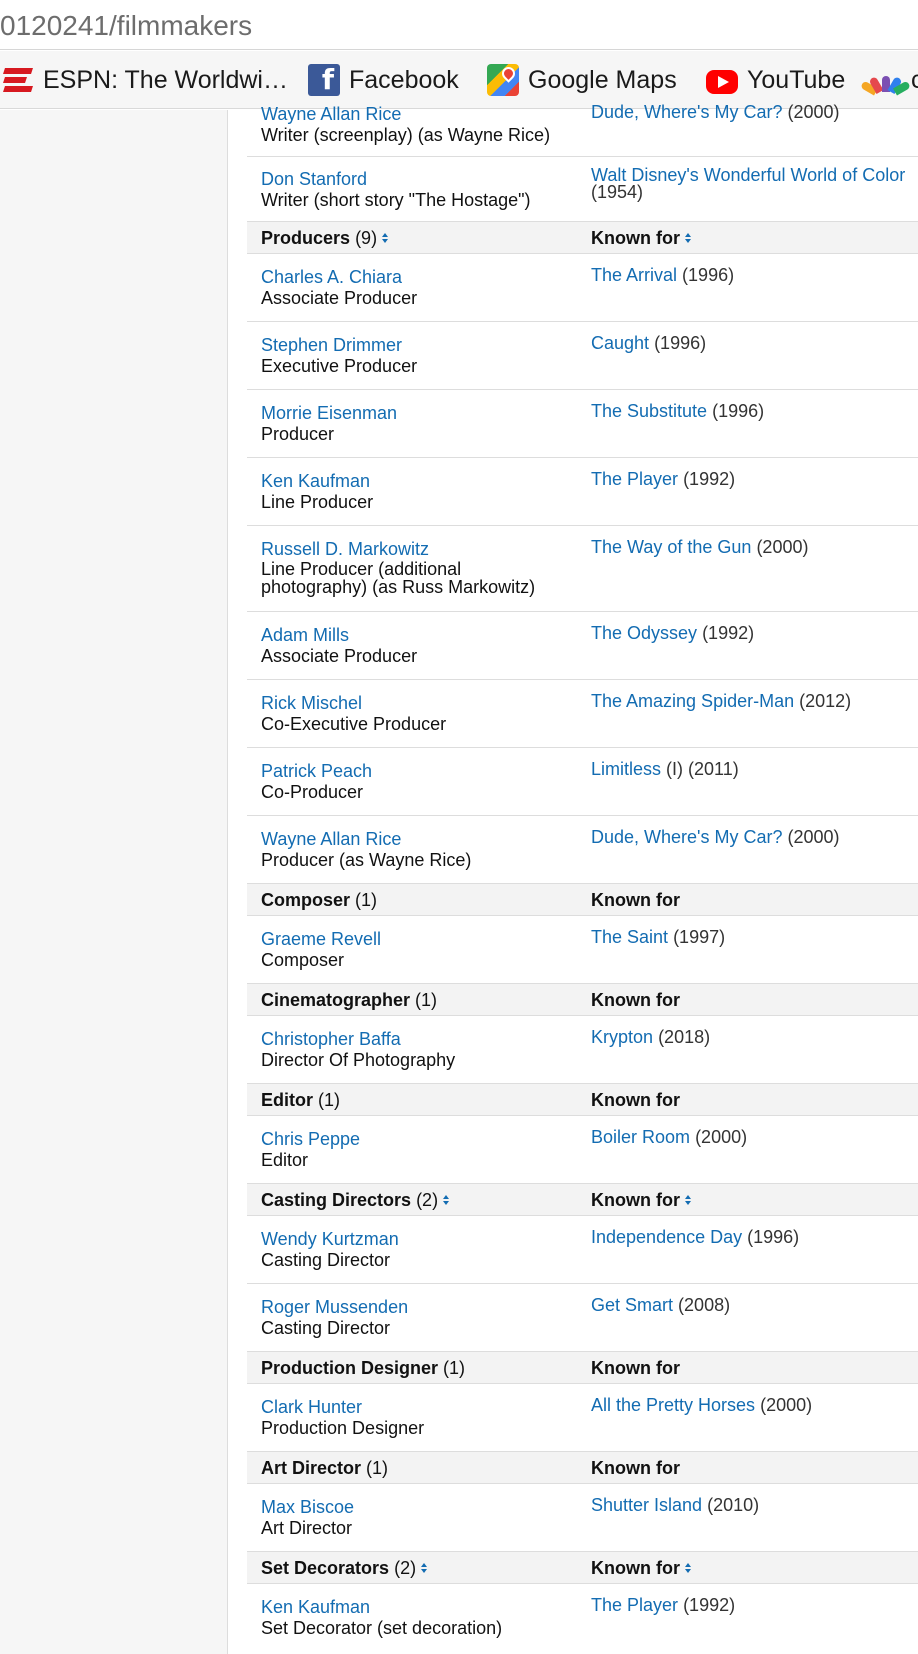 The width and height of the screenshot is (918, 1654). What do you see at coordinates (775, 80) in the screenshot?
I see `bookmark-youtube: YouTube` at bounding box center [775, 80].